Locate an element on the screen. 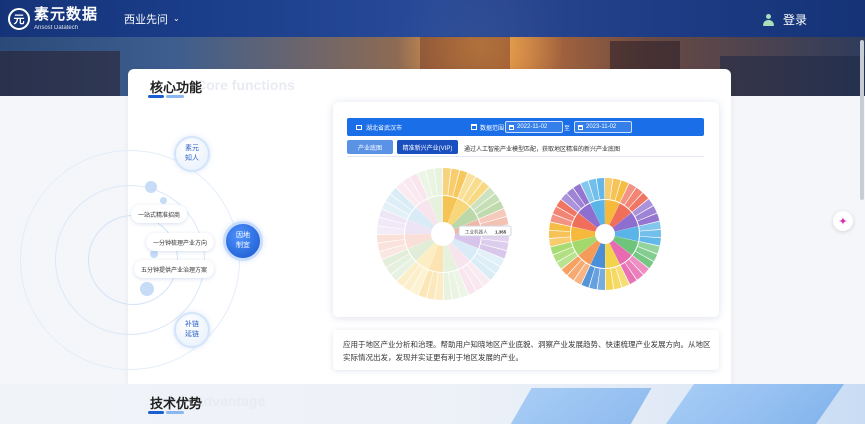 The width and height of the screenshot is (865, 424). logo-icon: 元 is located at coordinates (19, 18).